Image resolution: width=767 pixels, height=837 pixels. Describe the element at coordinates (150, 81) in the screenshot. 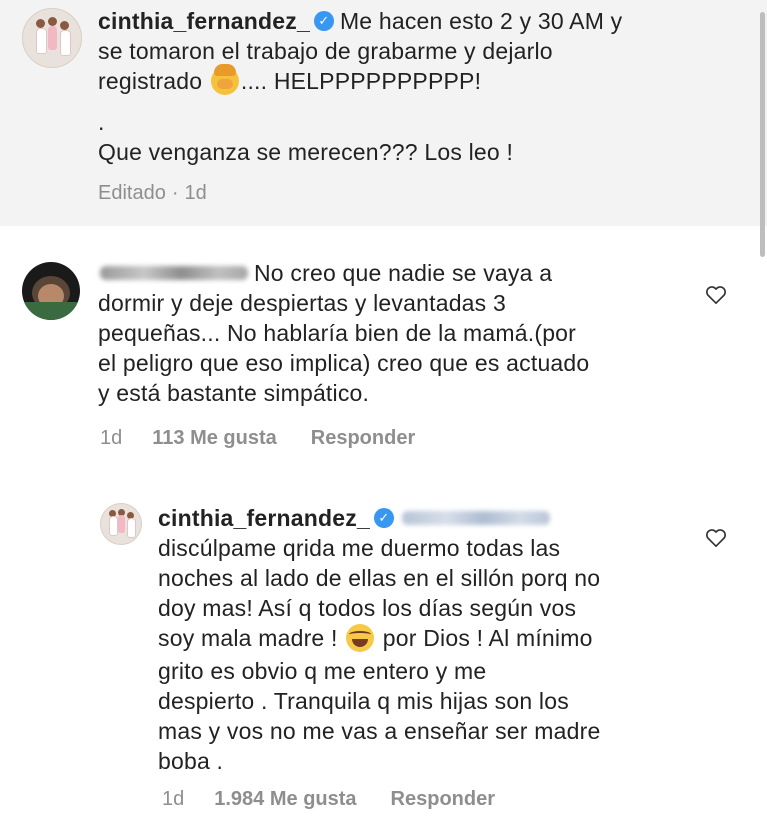

I see `caption-line-3a: registrado` at that location.